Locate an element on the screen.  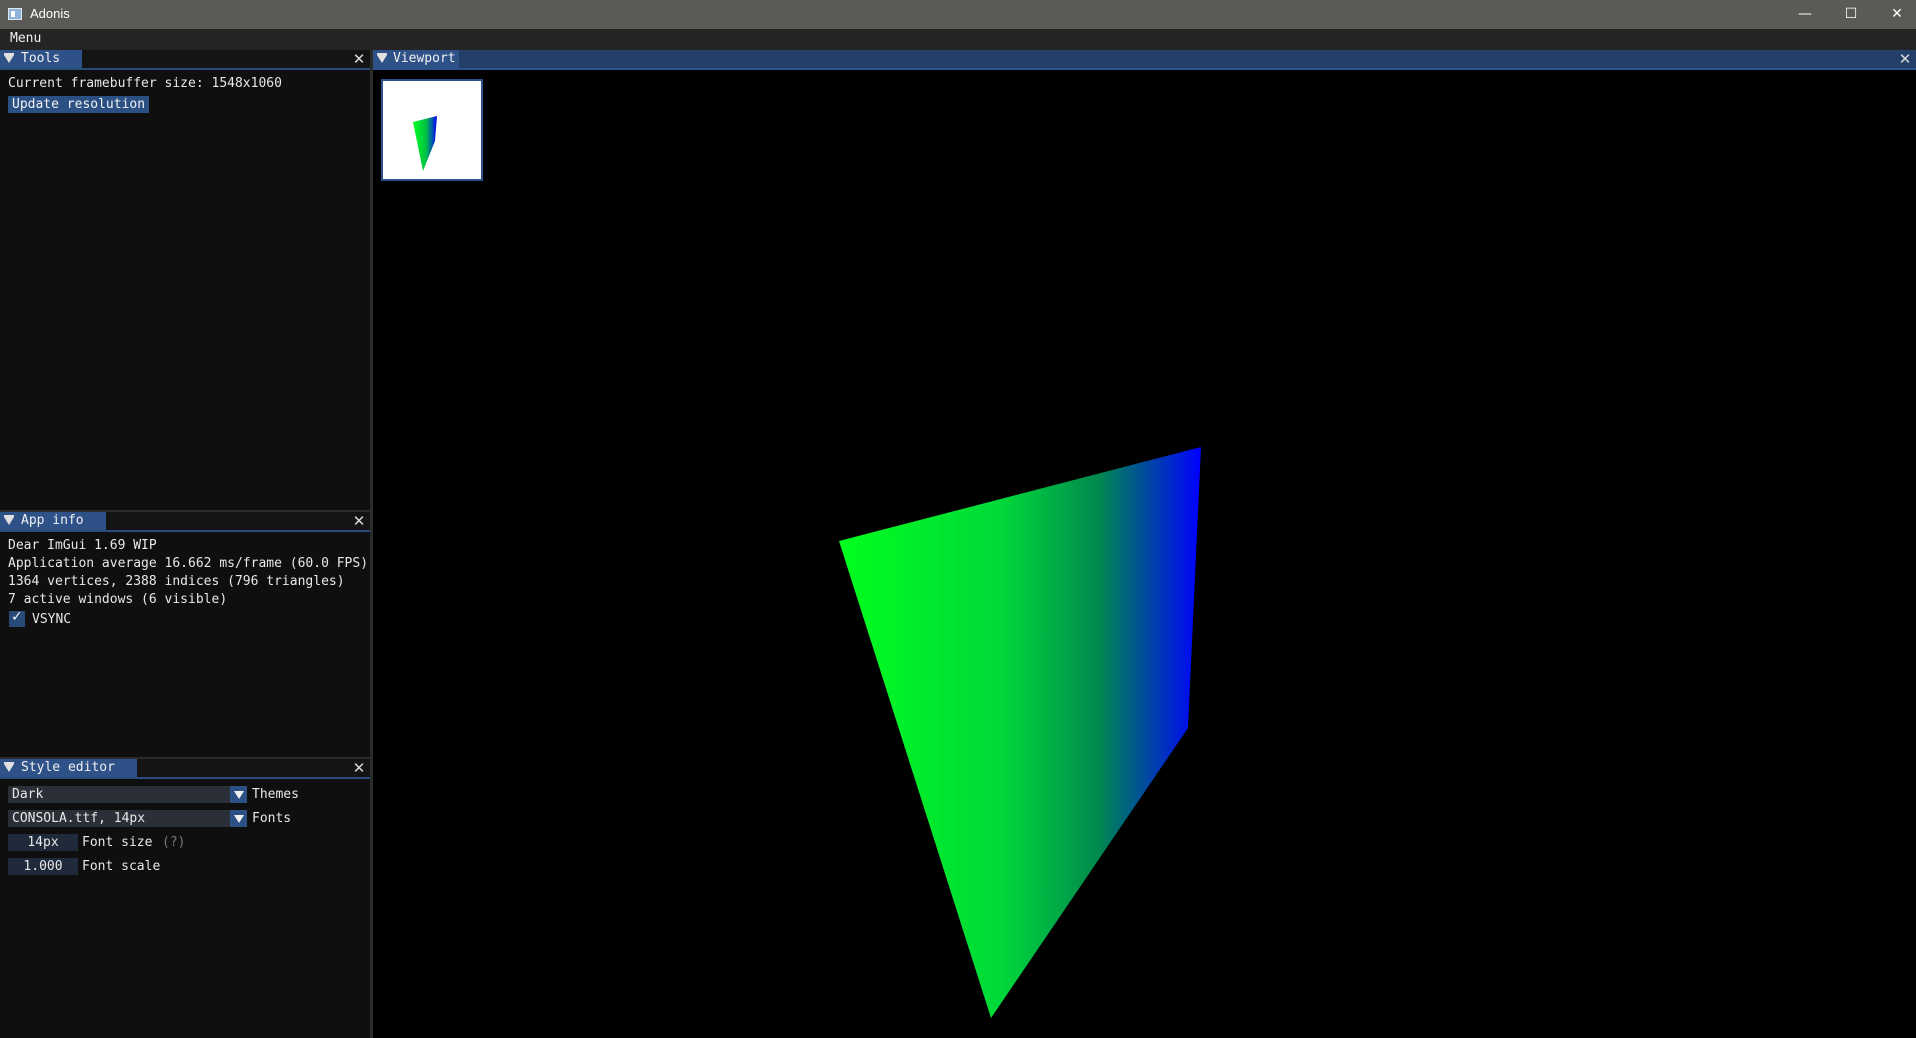
fonts-combo-value: CONSOLA.ttf, 14px is located at coordinates (79, 818).